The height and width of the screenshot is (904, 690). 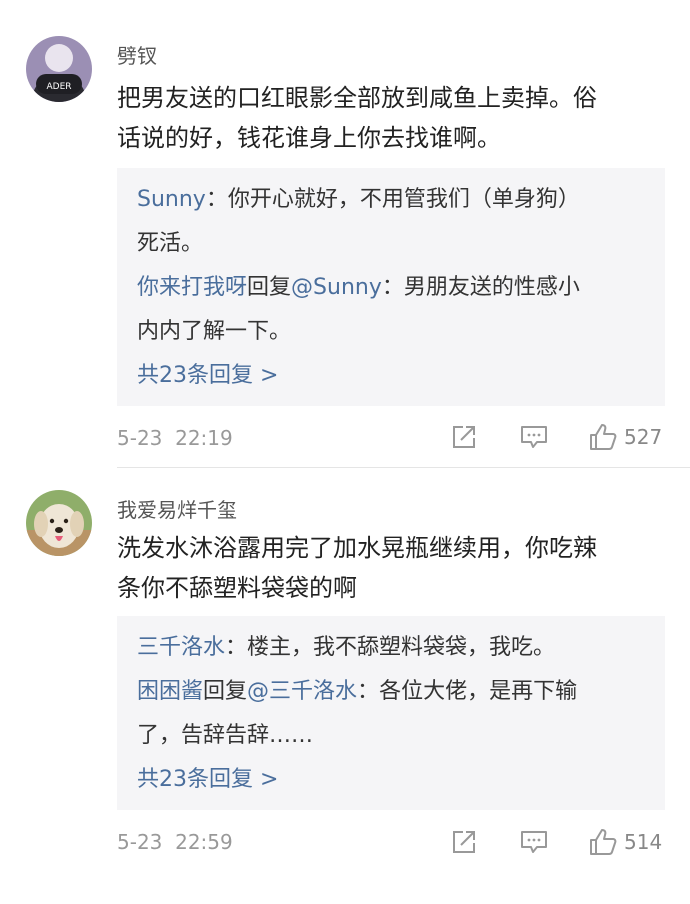 What do you see at coordinates (237, 588) in the screenshot?
I see `comment-text-line: 条你不舔塑料袋袋的啊` at bounding box center [237, 588].